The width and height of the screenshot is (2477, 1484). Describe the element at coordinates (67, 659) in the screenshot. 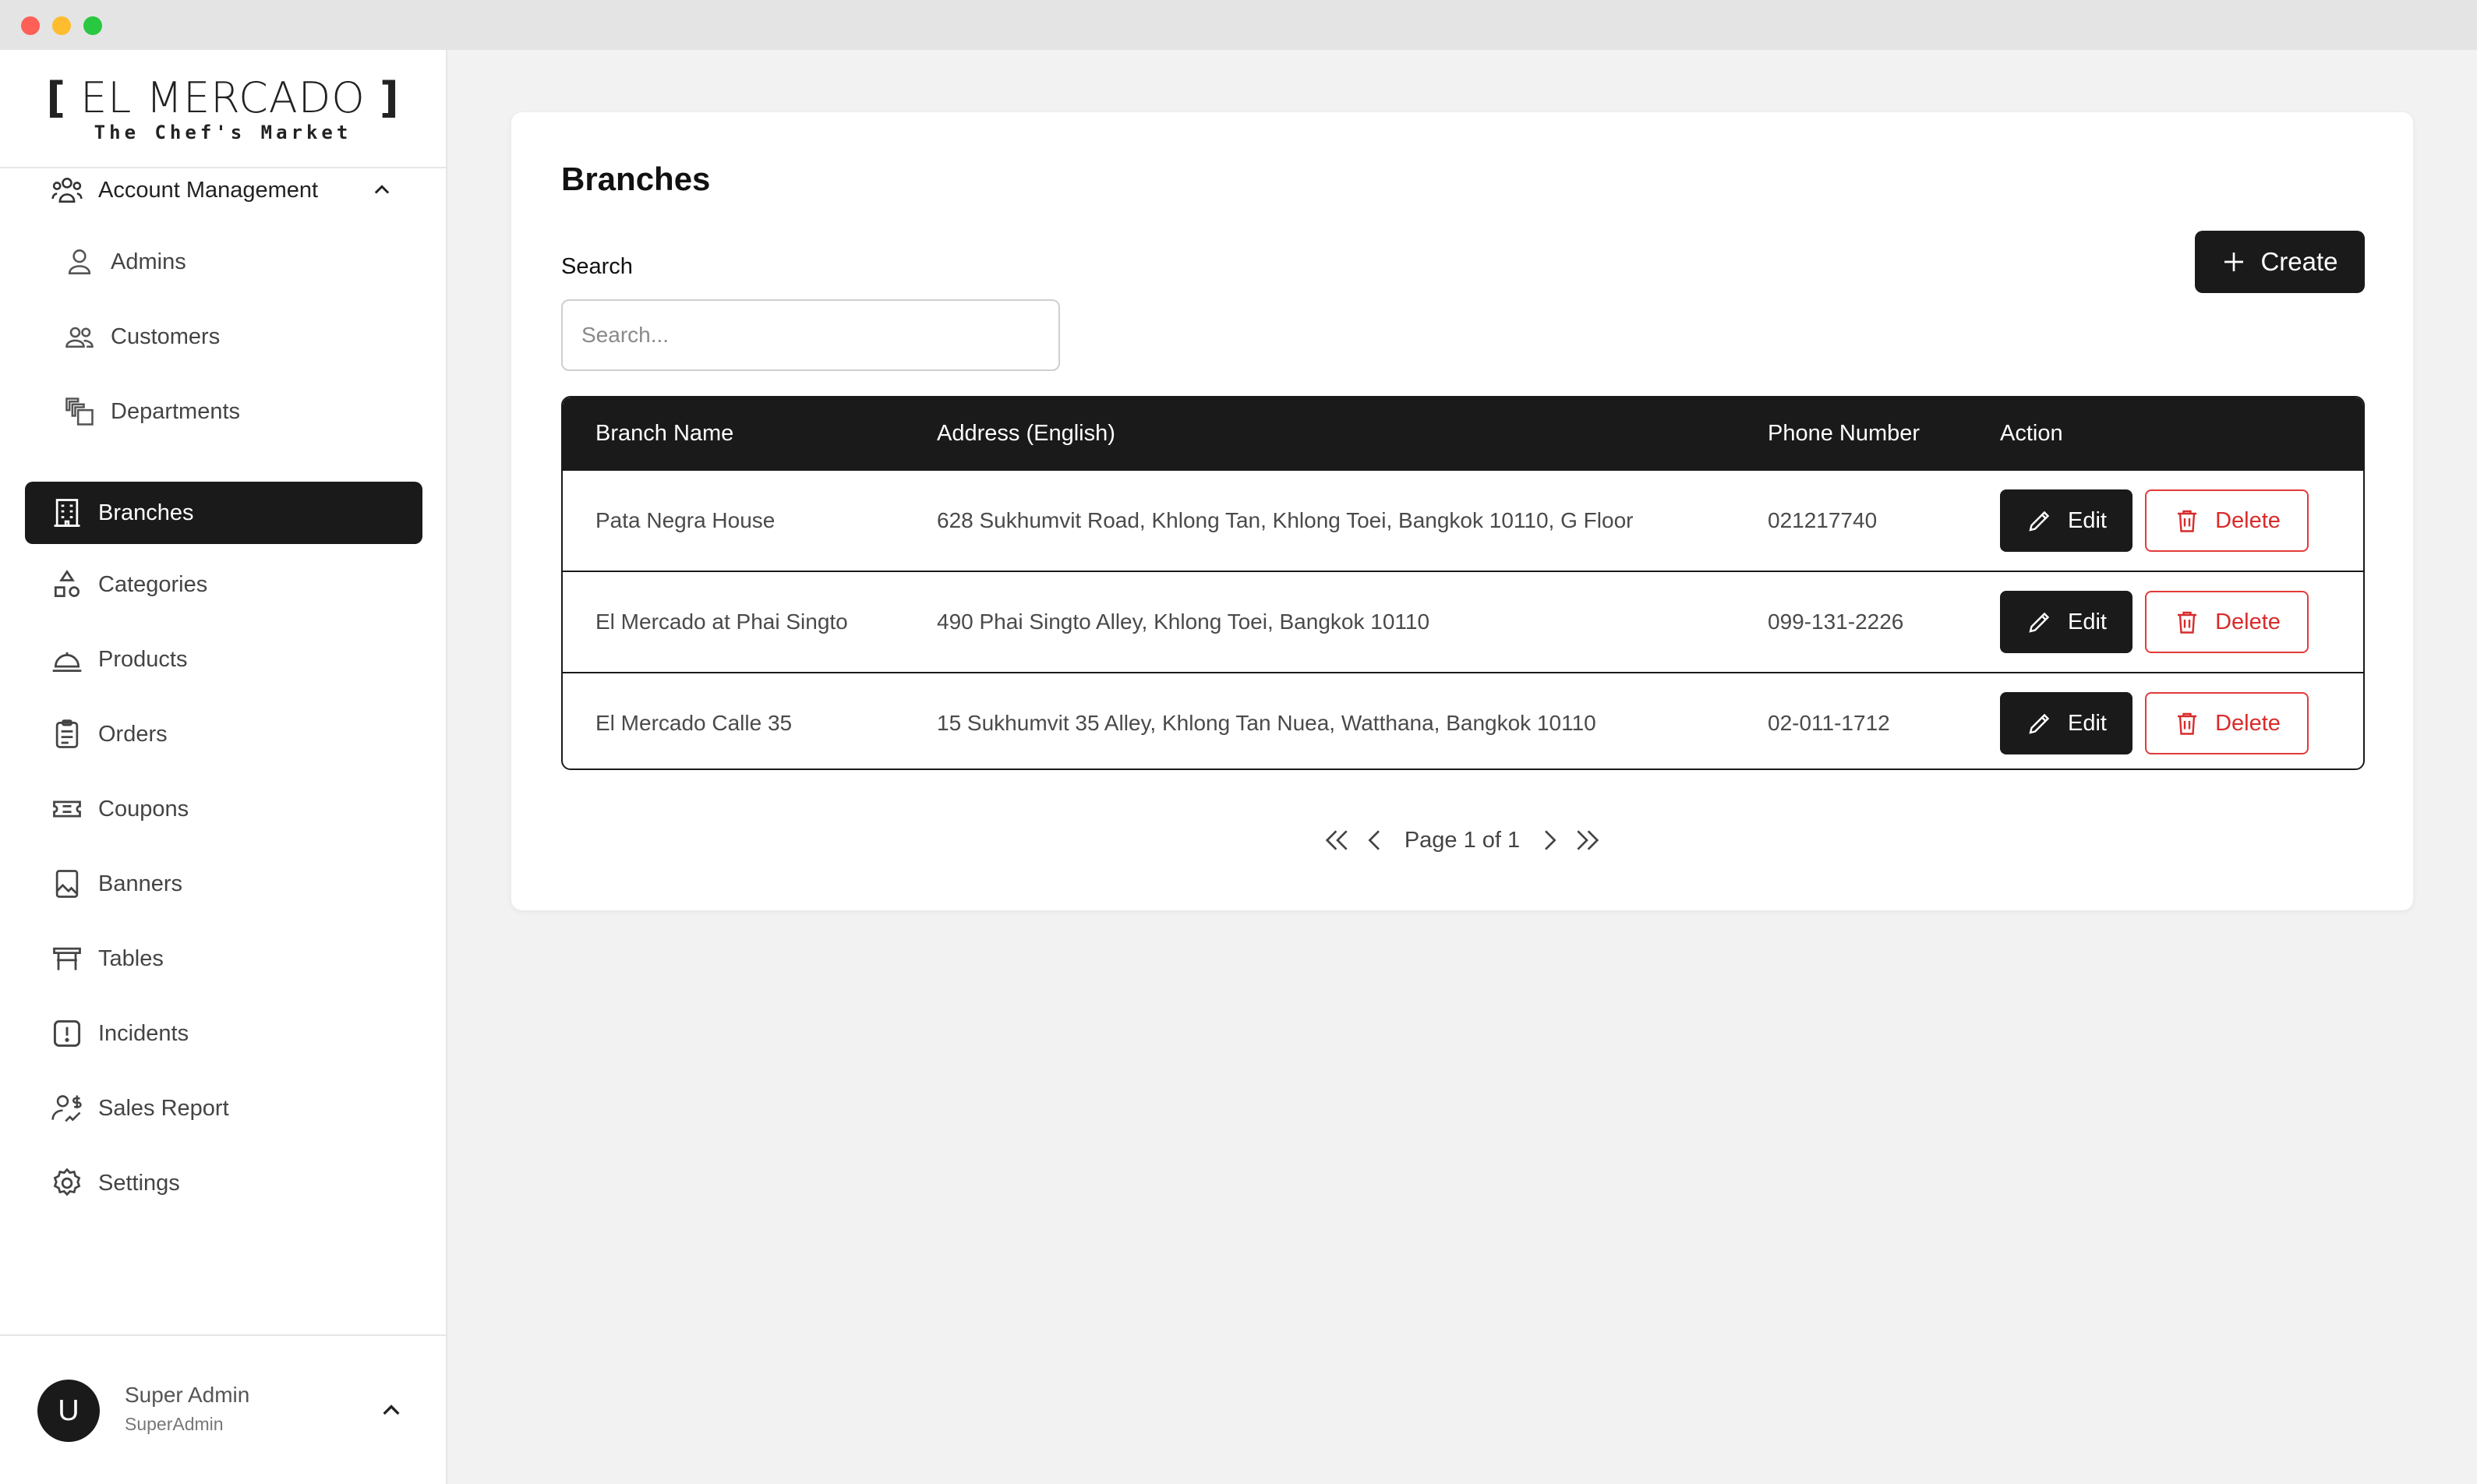

I see `cloche-icon` at that location.